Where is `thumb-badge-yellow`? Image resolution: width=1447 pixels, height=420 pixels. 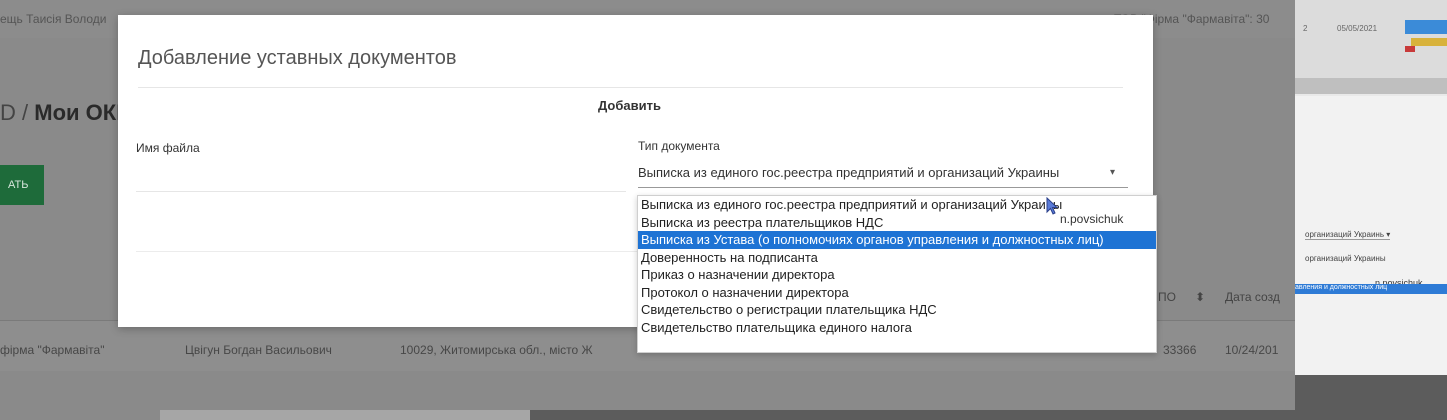
thumb-badge-yellow is located at coordinates (1429, 42).